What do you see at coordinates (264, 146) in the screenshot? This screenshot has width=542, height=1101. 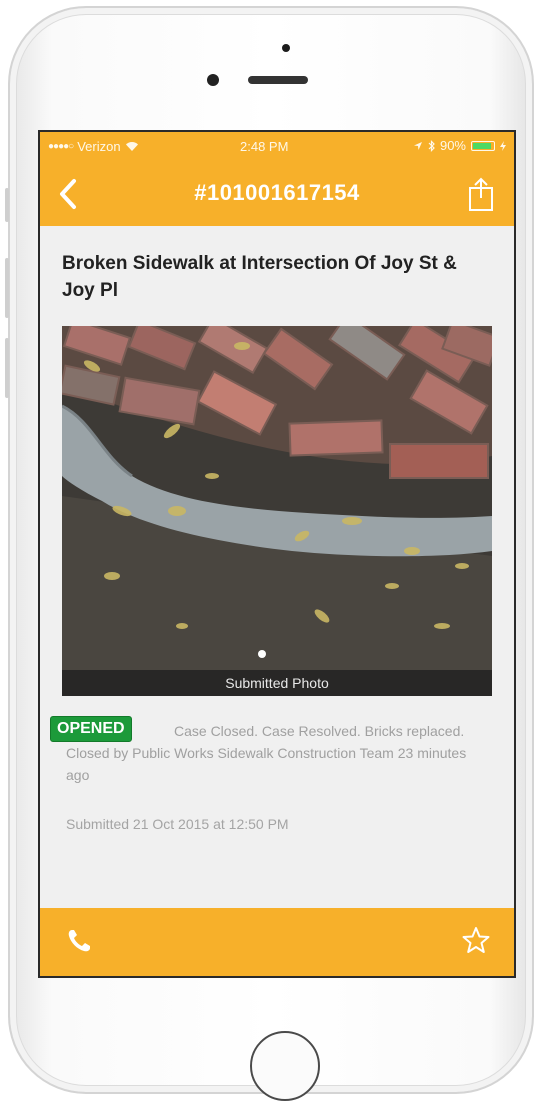 I see `clock: 2:48 PM` at bounding box center [264, 146].